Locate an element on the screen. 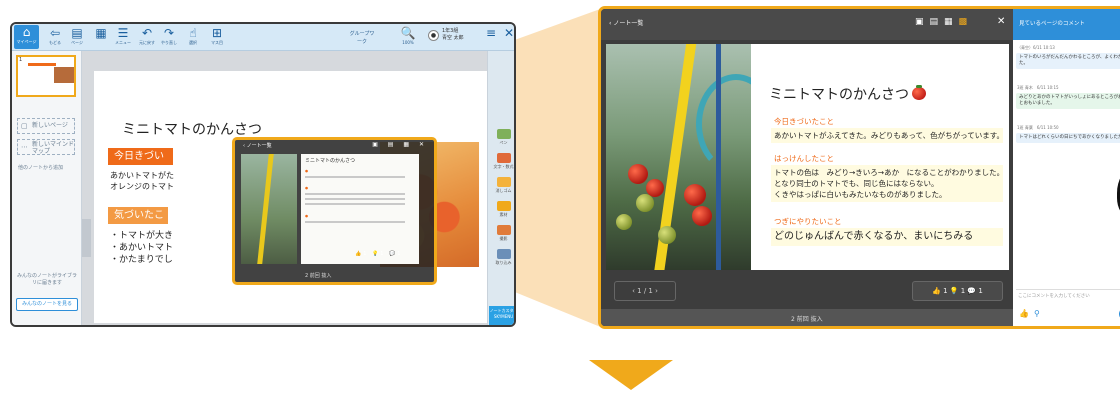 The height and width of the screenshot is (396, 1120). folder-tool-button: 素材 is located at coordinates (502, 209).